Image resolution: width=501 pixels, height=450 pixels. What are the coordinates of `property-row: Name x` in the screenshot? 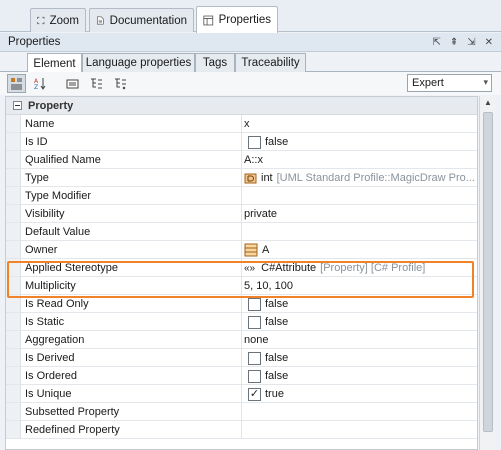 It's located at (241, 124).